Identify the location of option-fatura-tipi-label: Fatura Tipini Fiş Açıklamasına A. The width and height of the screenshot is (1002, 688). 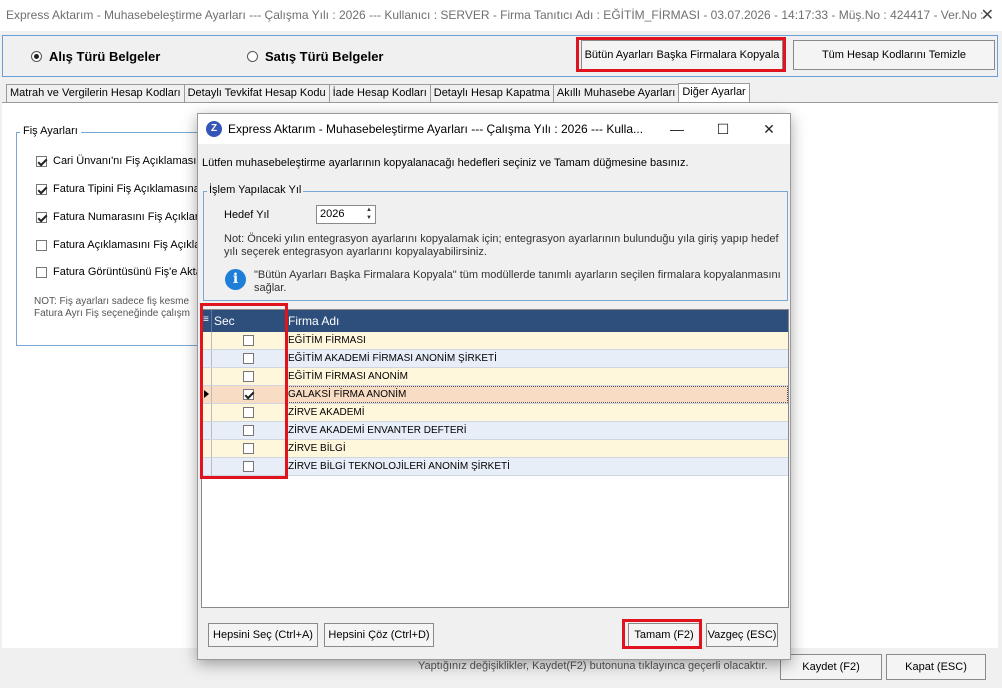
(131, 189).